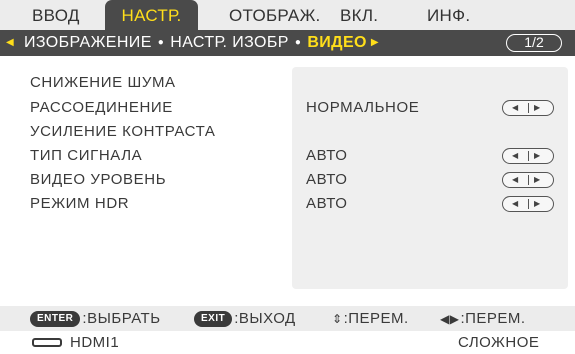 This screenshot has height=354, width=575. Describe the element at coordinates (287, 156) in the screenshot. I see `setting-row-signal-type: ТИП СИГНАЛА АВТО ◀ ▶` at that location.